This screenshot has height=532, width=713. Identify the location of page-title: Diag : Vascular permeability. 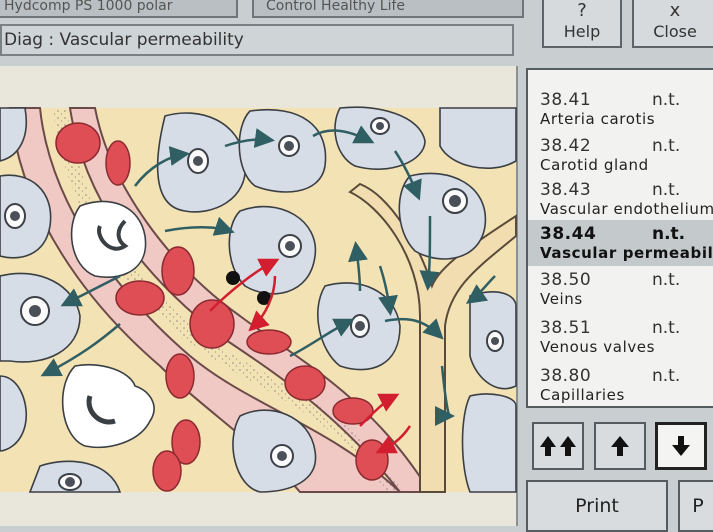
(257, 40).